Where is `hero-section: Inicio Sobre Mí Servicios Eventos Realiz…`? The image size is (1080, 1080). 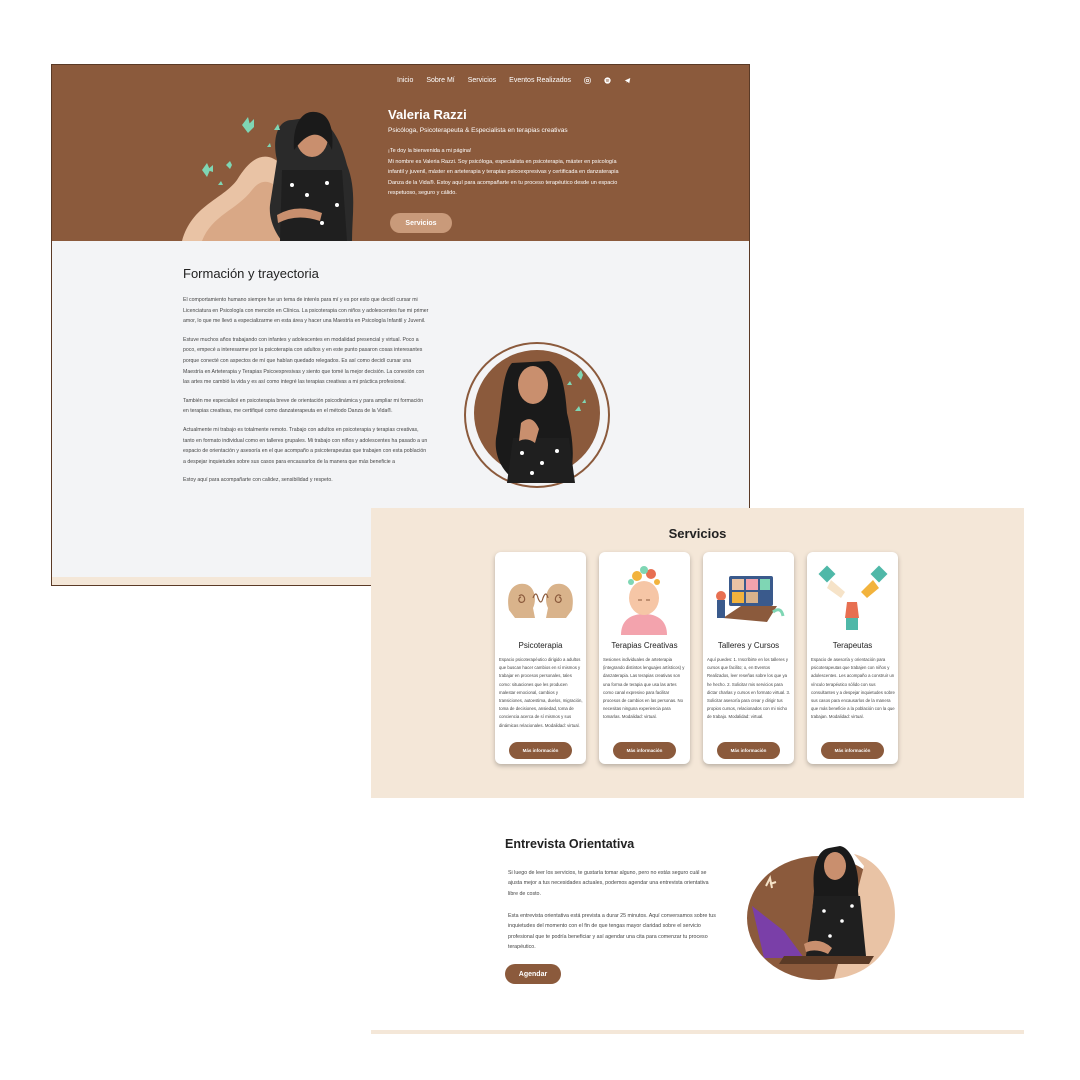 hero-section: Inicio Sobre Mí Servicios Eventos Realiz… is located at coordinates (400, 153).